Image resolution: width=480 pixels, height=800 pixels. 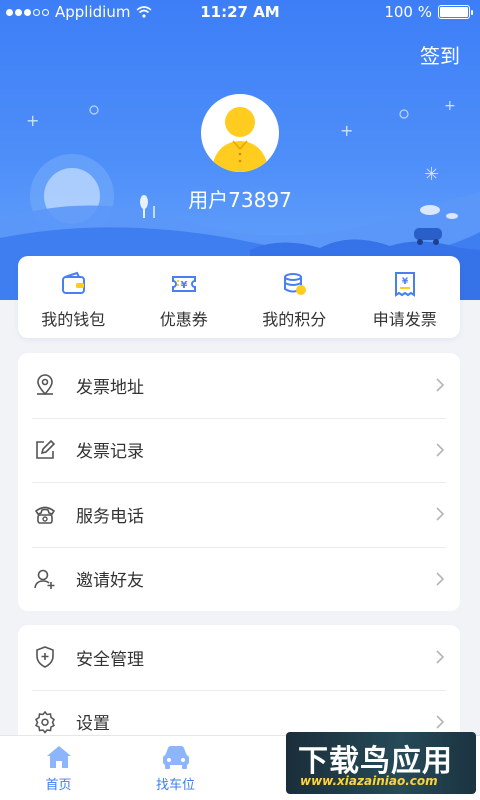 I want to click on tab-label: 首页, so click(x=58, y=785).